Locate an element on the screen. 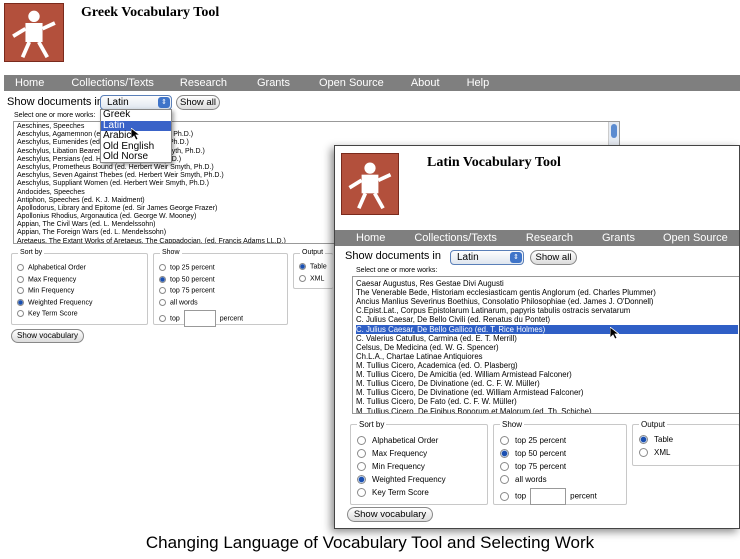  radio-label: Max Frequency is located at coordinates (52, 279).